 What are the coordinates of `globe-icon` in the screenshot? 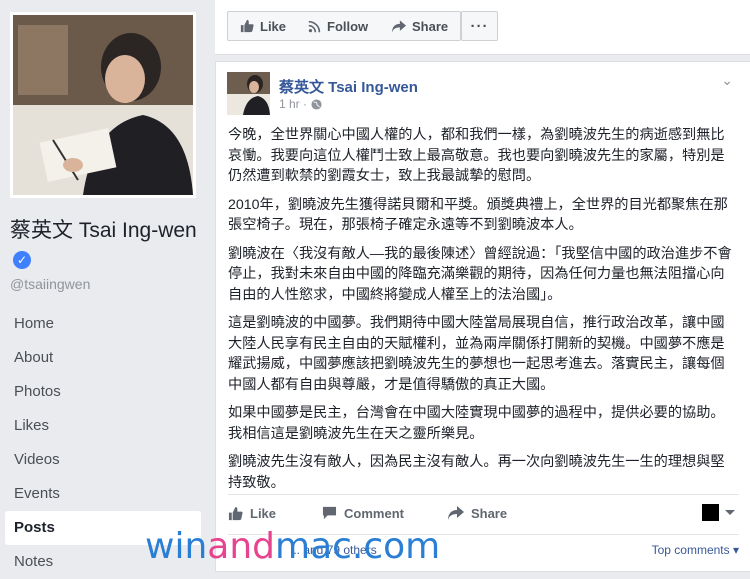 It's located at (316, 104).